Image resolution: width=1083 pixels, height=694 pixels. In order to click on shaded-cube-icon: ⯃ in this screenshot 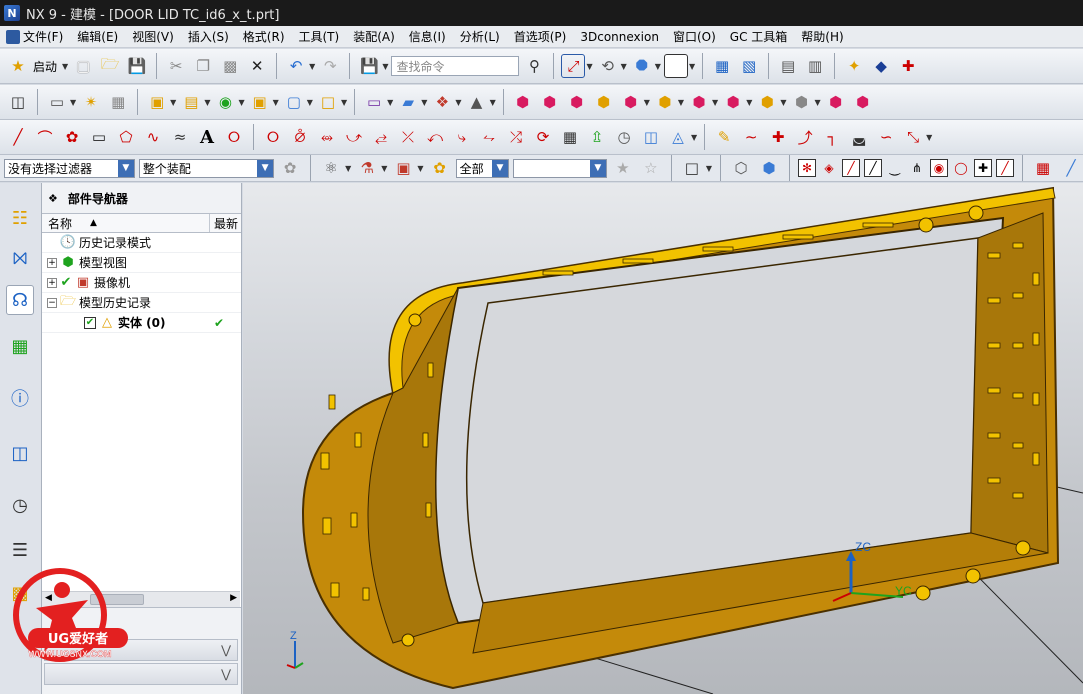, I will do `click(642, 66)`.